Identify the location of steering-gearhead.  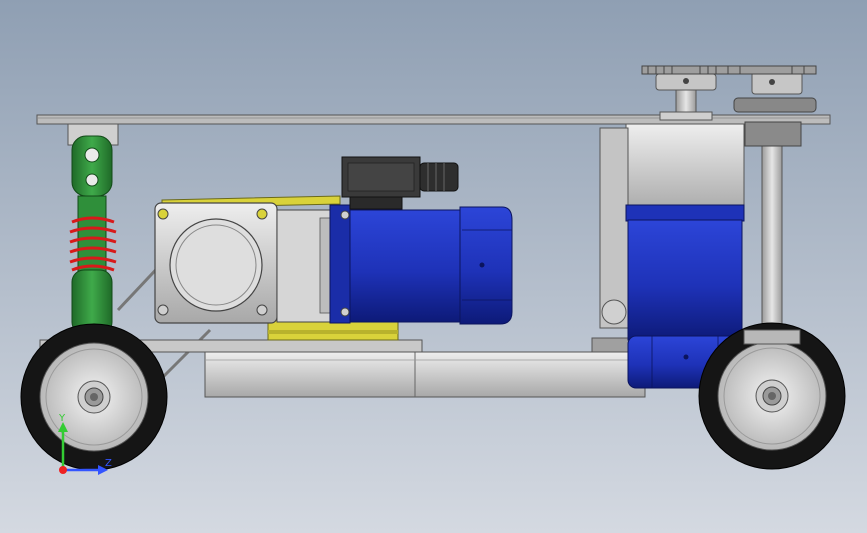
(685, 169).